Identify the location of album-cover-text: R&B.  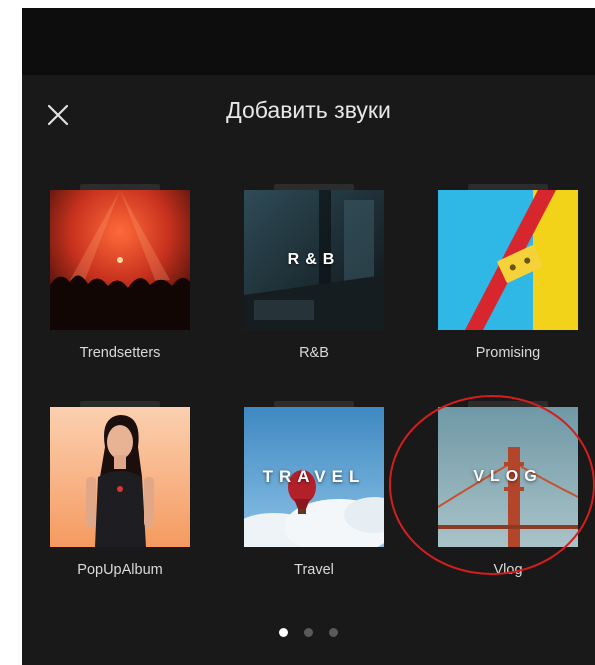
(314, 259).